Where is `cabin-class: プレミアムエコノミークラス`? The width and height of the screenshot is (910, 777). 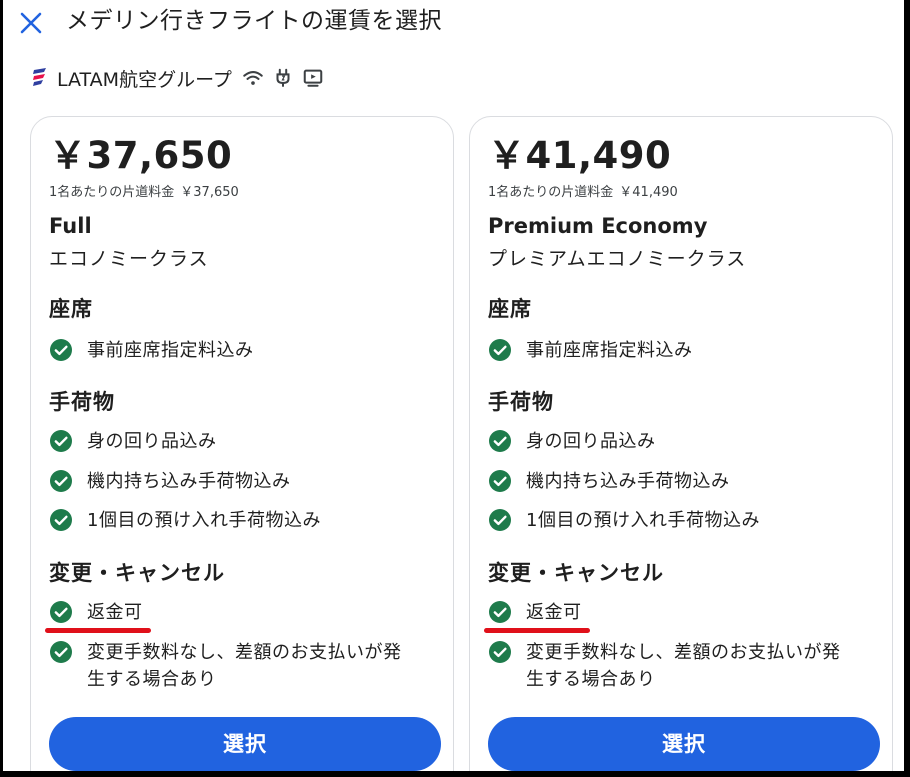
cabin-class: プレミアムエコノミークラス is located at coordinates (617, 259).